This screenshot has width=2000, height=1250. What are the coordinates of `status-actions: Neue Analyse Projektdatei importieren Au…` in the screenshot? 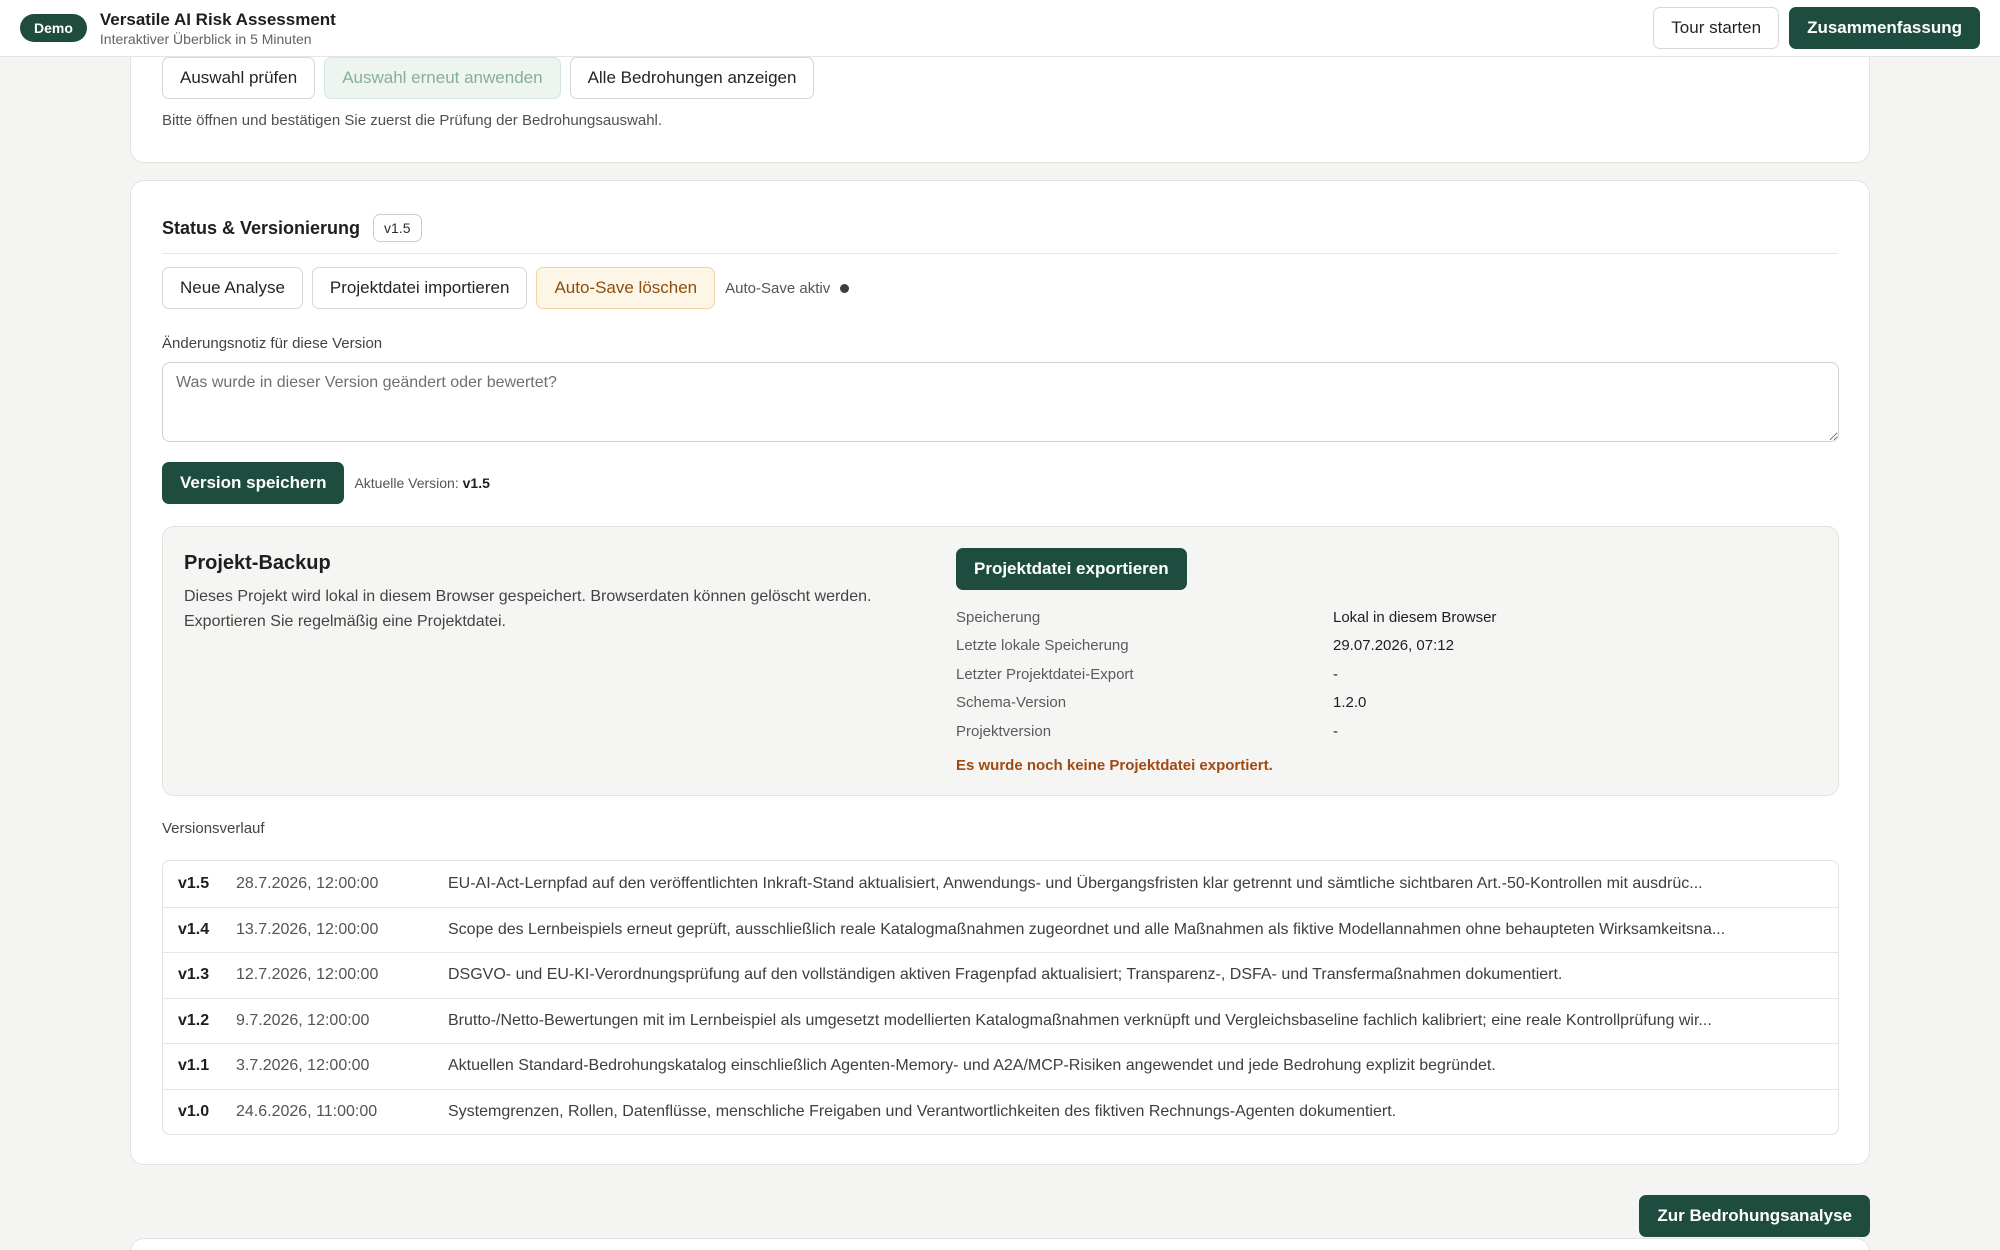 It's located at (506, 288).